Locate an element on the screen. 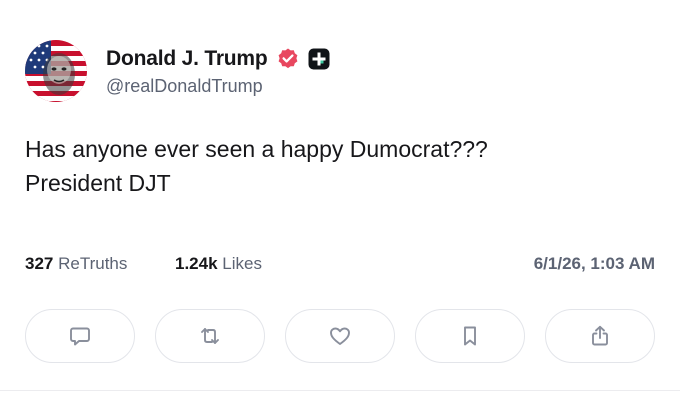 The width and height of the screenshot is (680, 393). flag-portrait-avatar-icon is located at coordinates (56, 71).